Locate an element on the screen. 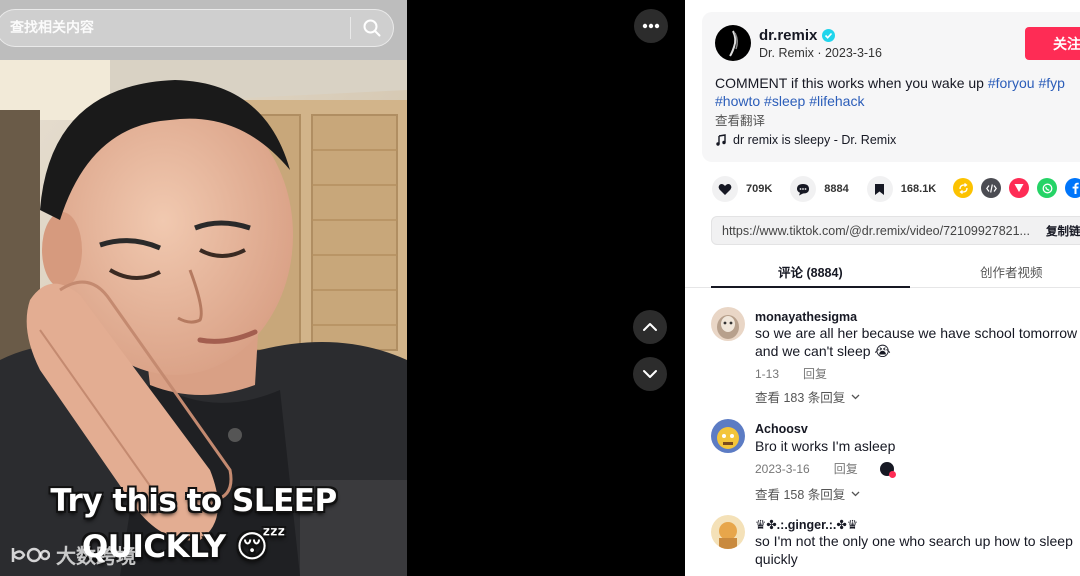 The width and height of the screenshot is (1080, 576). author-username: dr.remix is located at coordinates (788, 35).